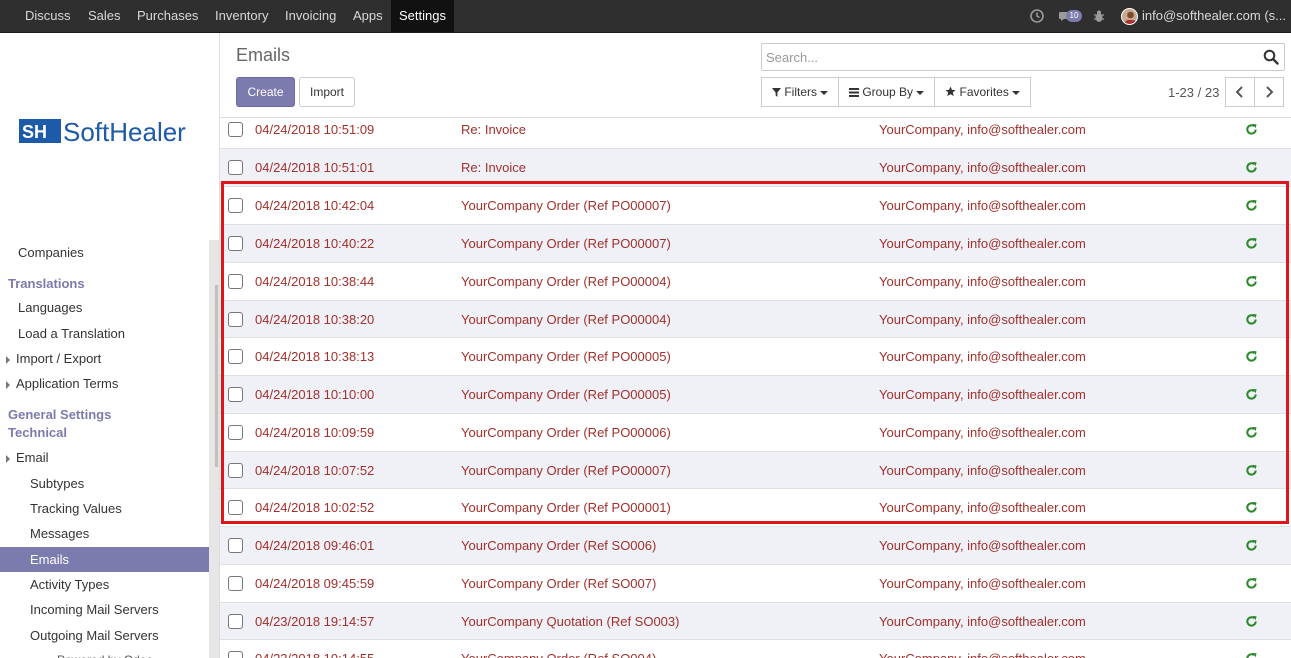 The width and height of the screenshot is (1291, 658). Describe the element at coordinates (104, 16) in the screenshot. I see `menu-sales: Sales` at that location.